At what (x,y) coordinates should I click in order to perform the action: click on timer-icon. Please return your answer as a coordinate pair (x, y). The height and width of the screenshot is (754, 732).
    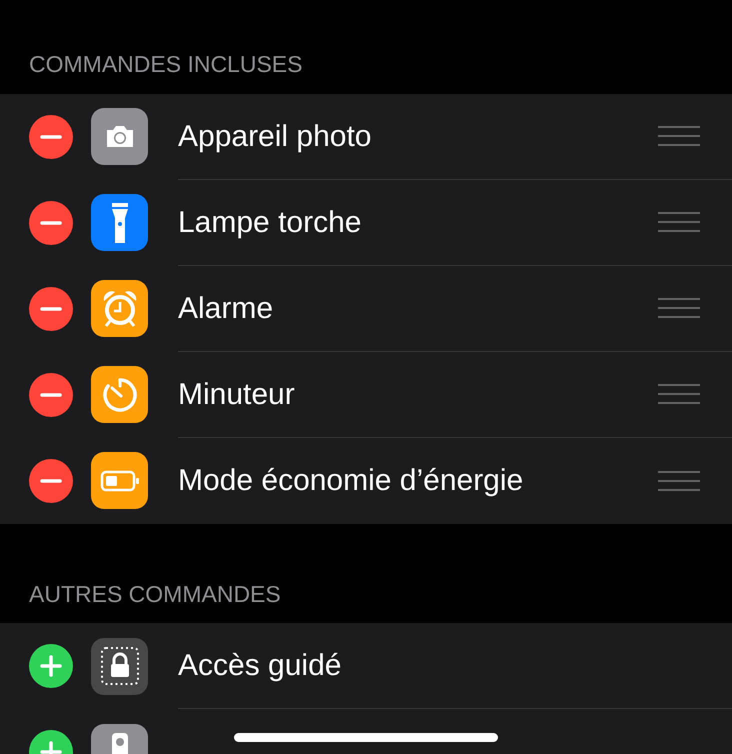
    Looking at the image, I should click on (119, 395).